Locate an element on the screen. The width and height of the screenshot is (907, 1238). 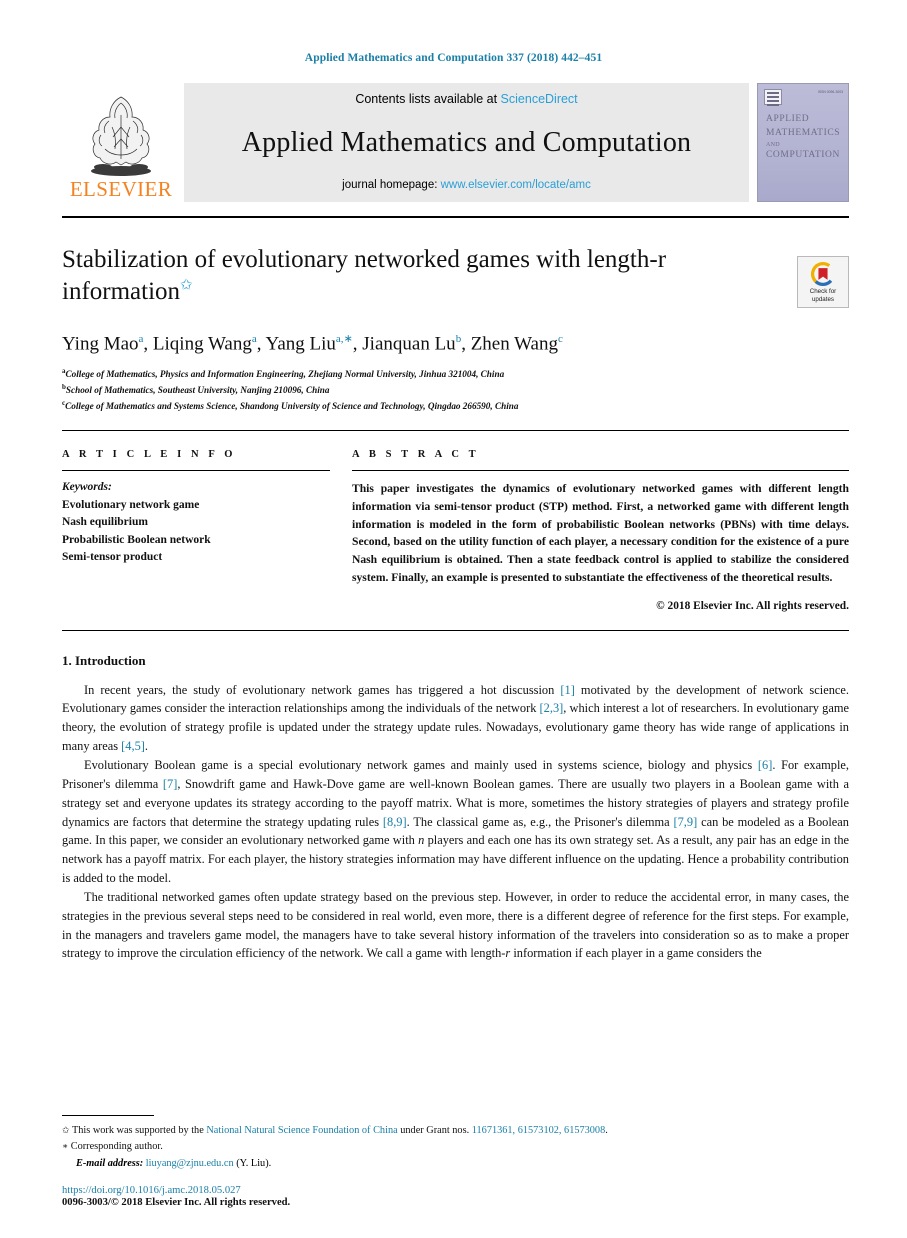
crossmark-icon is located at coordinates (823, 273).